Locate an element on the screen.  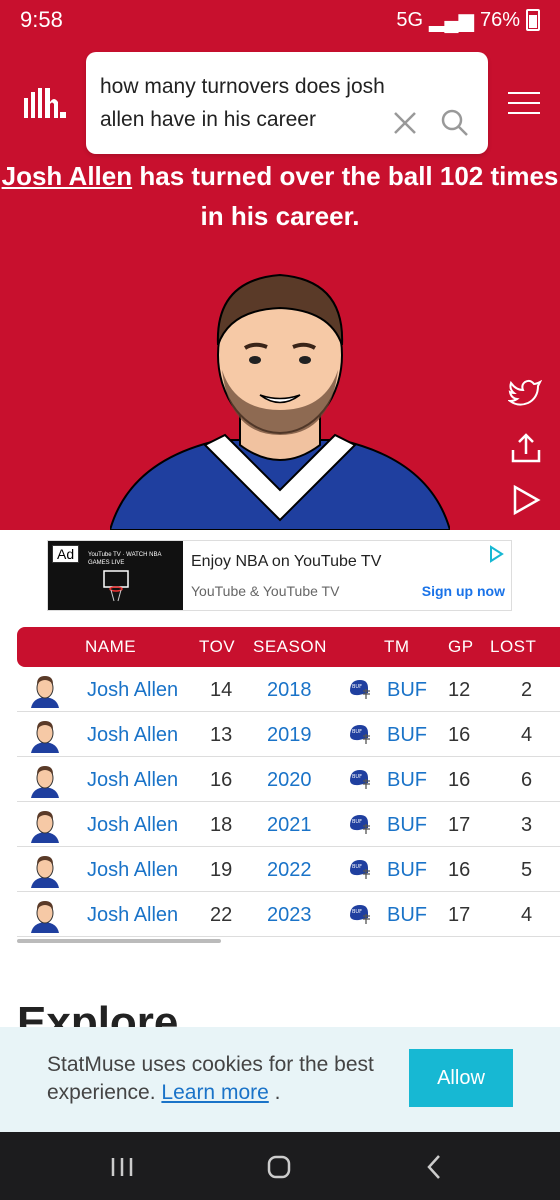
lost-value: 2 is located at coordinates (527, 690).